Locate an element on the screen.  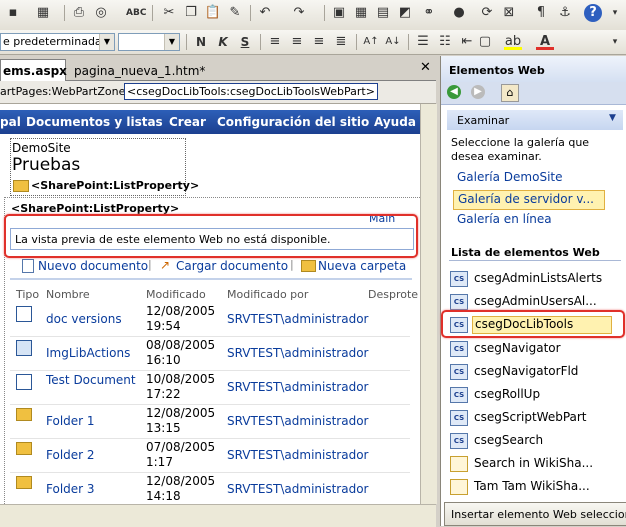
increase-font-icon: A↑ is located at coordinates (371, 42).